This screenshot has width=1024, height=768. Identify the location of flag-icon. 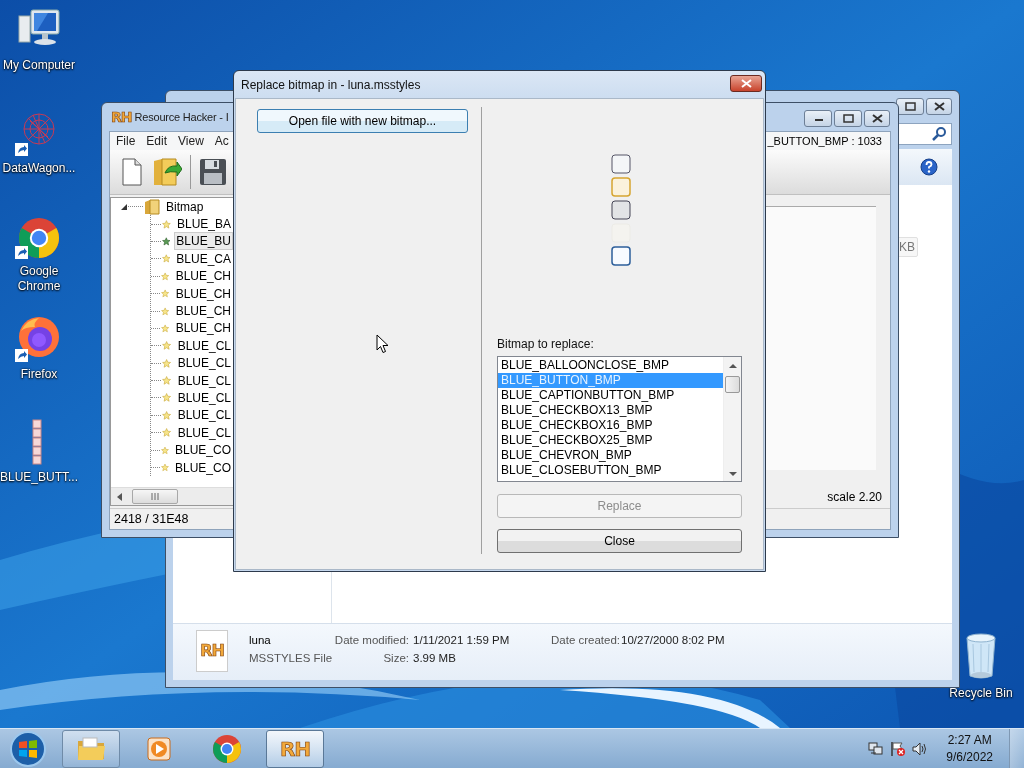
(898, 748).